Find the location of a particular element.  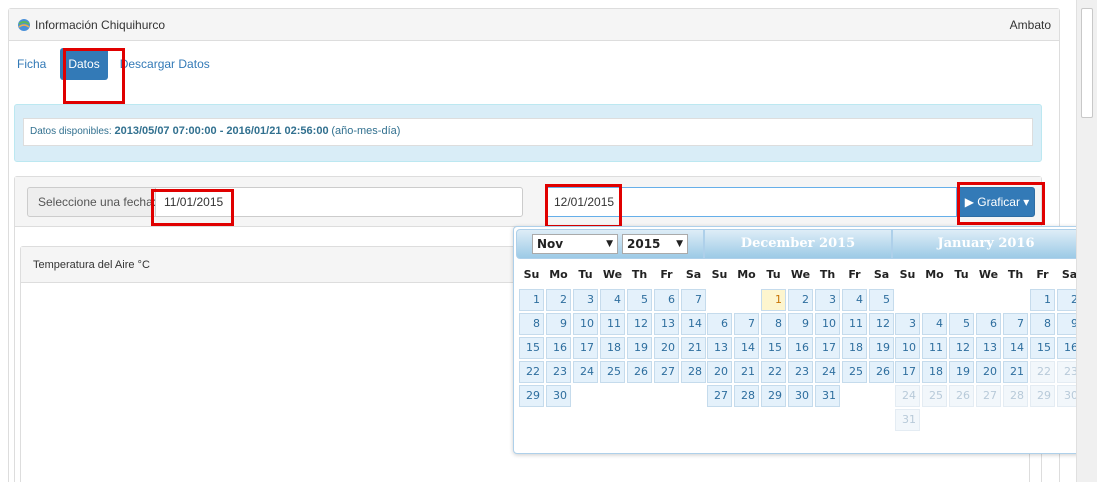

other-month-day-cell: 28 is located at coordinates (1015, 396).